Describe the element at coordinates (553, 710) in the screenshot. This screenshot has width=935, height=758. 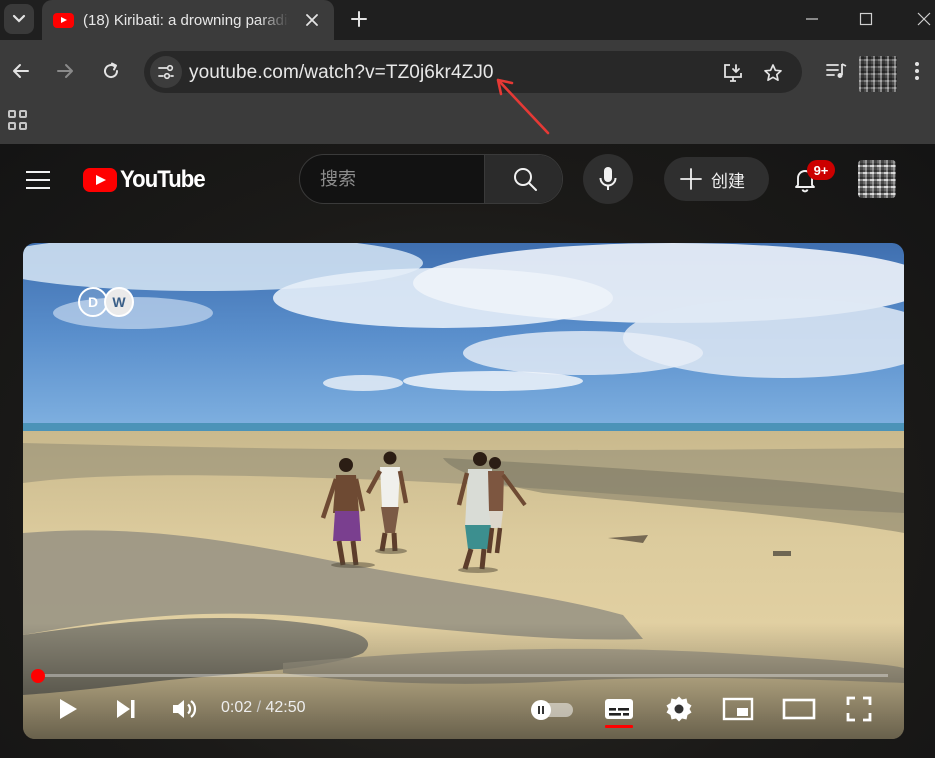
I see `autoplay-toggle` at that location.